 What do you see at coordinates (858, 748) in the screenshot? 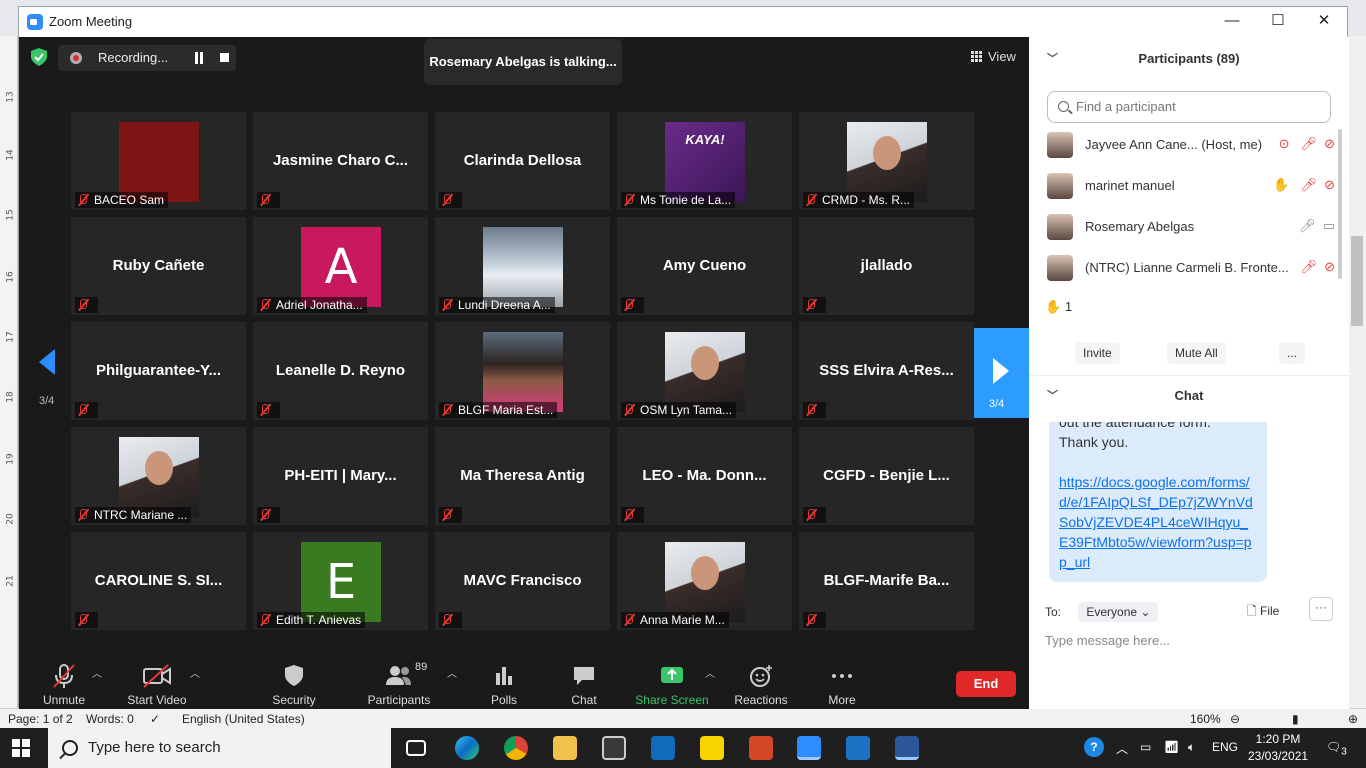
I see `media-player-icon` at bounding box center [858, 748].